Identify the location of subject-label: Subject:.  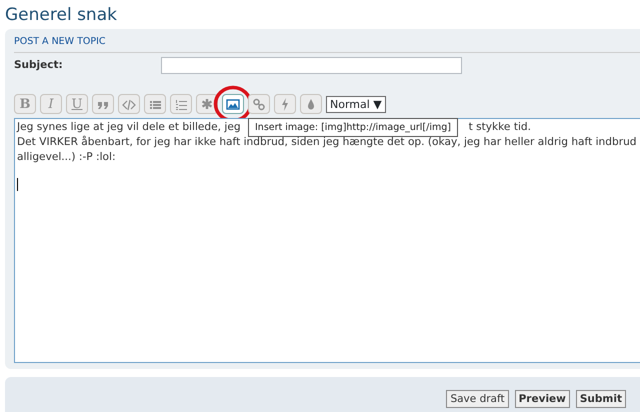
(39, 65).